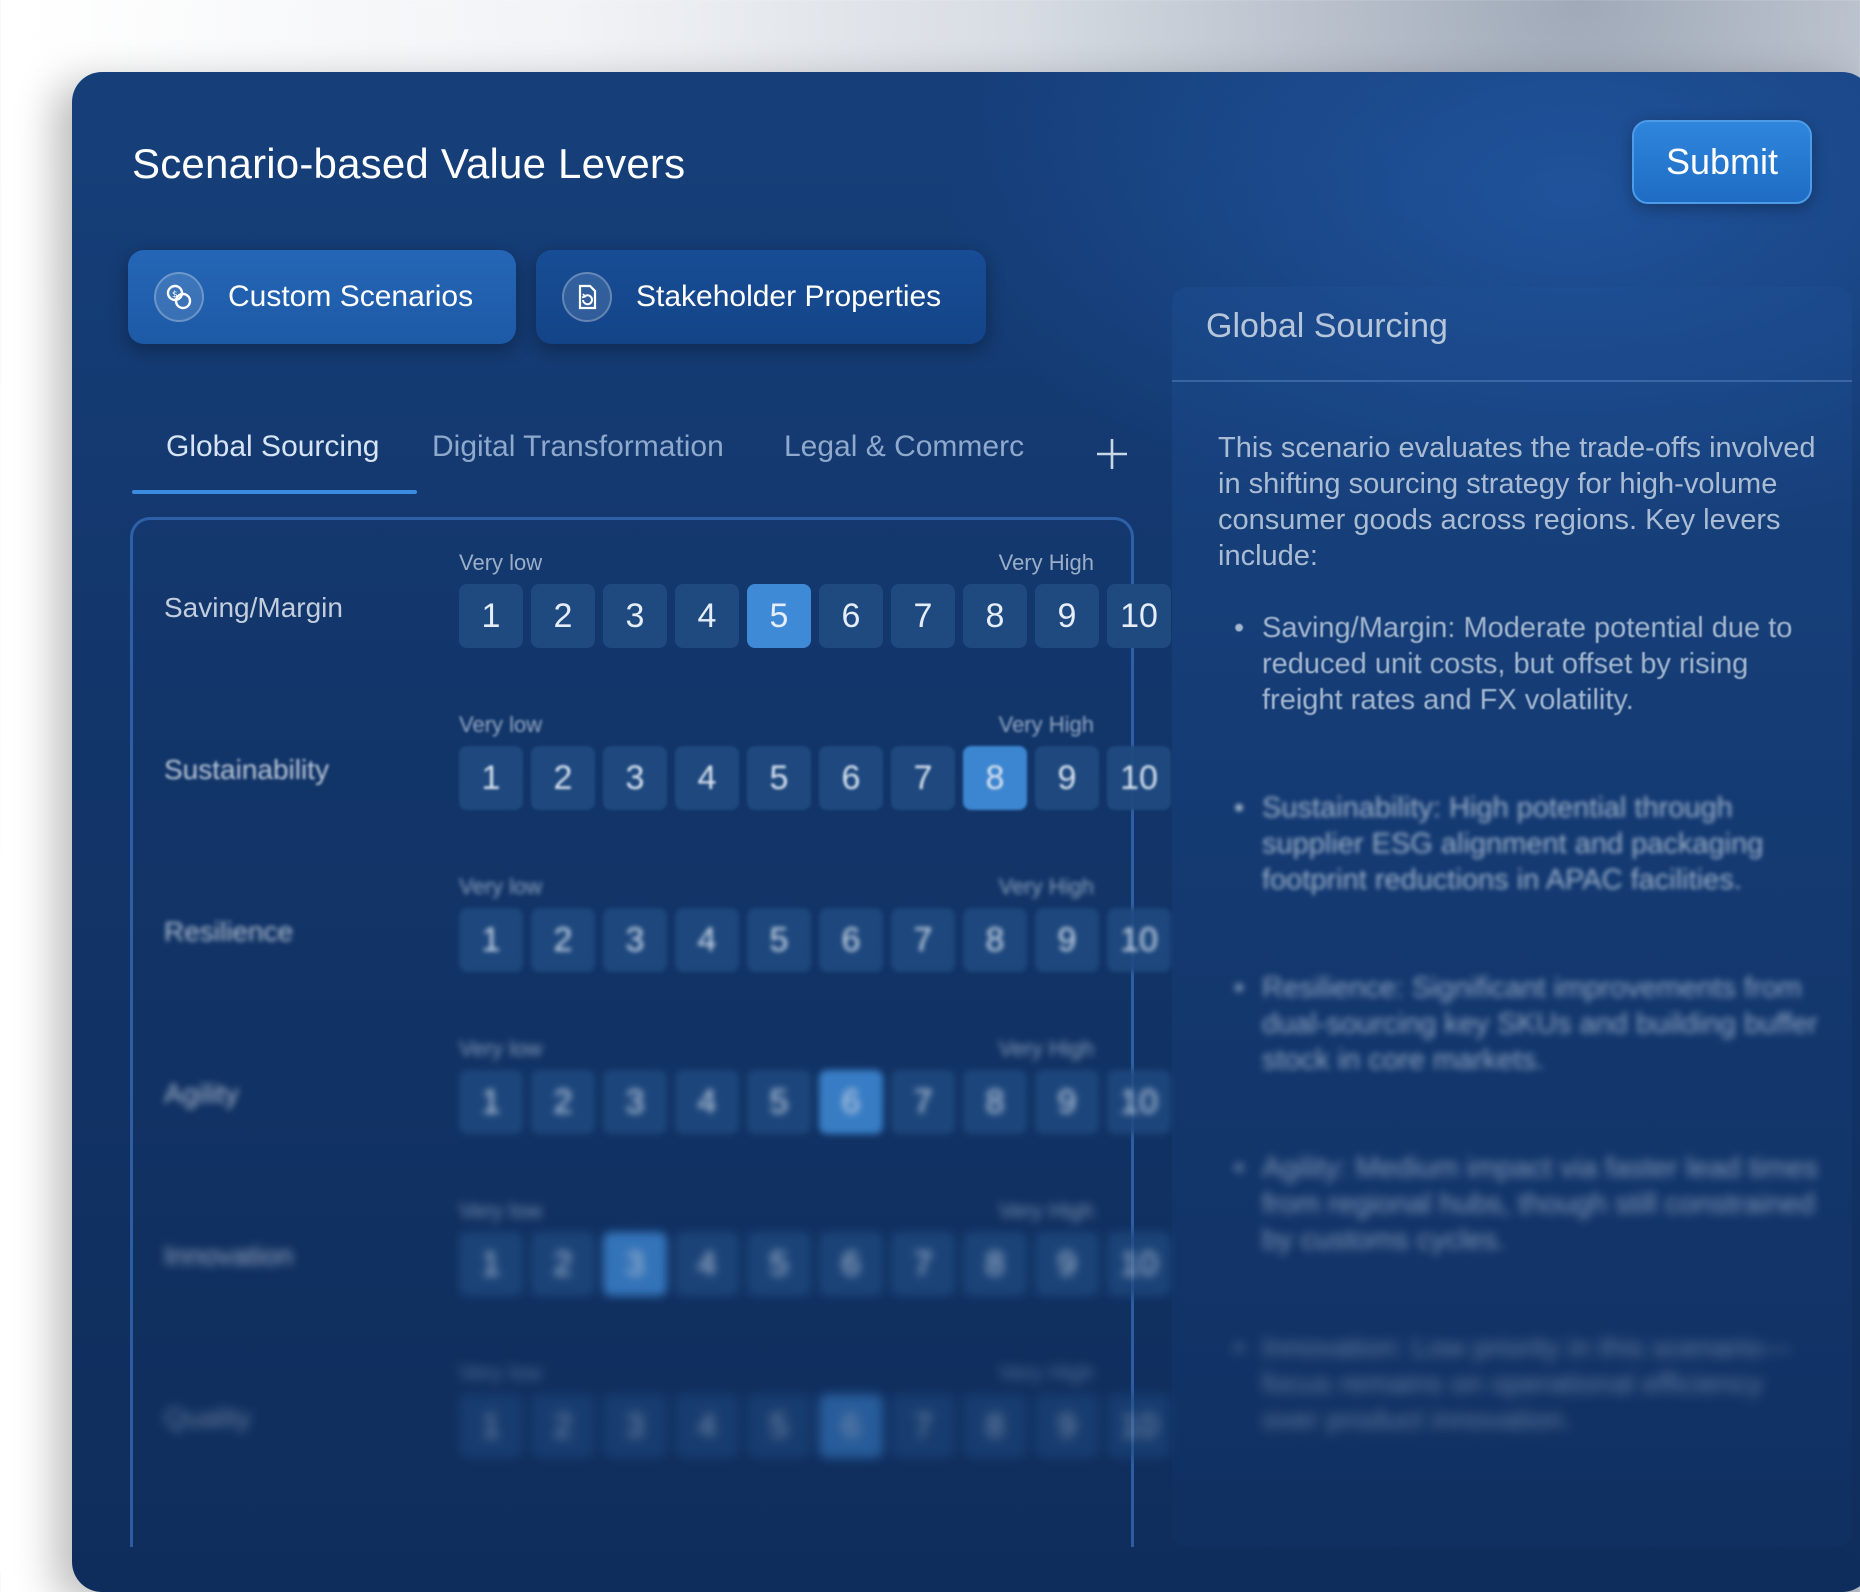  What do you see at coordinates (351, 296) in the screenshot?
I see `custom-scenarios-label: Custom Scenarios` at bounding box center [351, 296].